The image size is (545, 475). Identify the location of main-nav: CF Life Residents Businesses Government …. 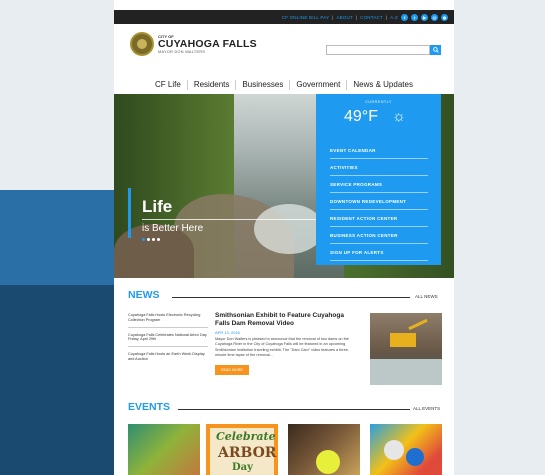
(284, 85).